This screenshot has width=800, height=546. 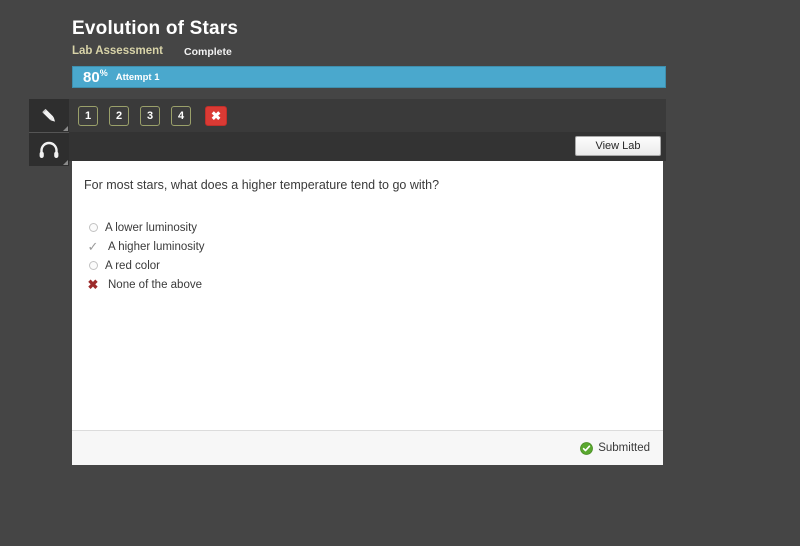 I want to click on status-label: Submitted, so click(x=624, y=448).